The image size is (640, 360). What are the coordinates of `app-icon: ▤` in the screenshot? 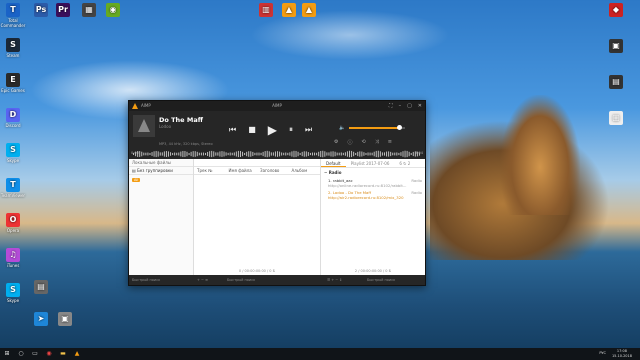 It's located at (616, 82).